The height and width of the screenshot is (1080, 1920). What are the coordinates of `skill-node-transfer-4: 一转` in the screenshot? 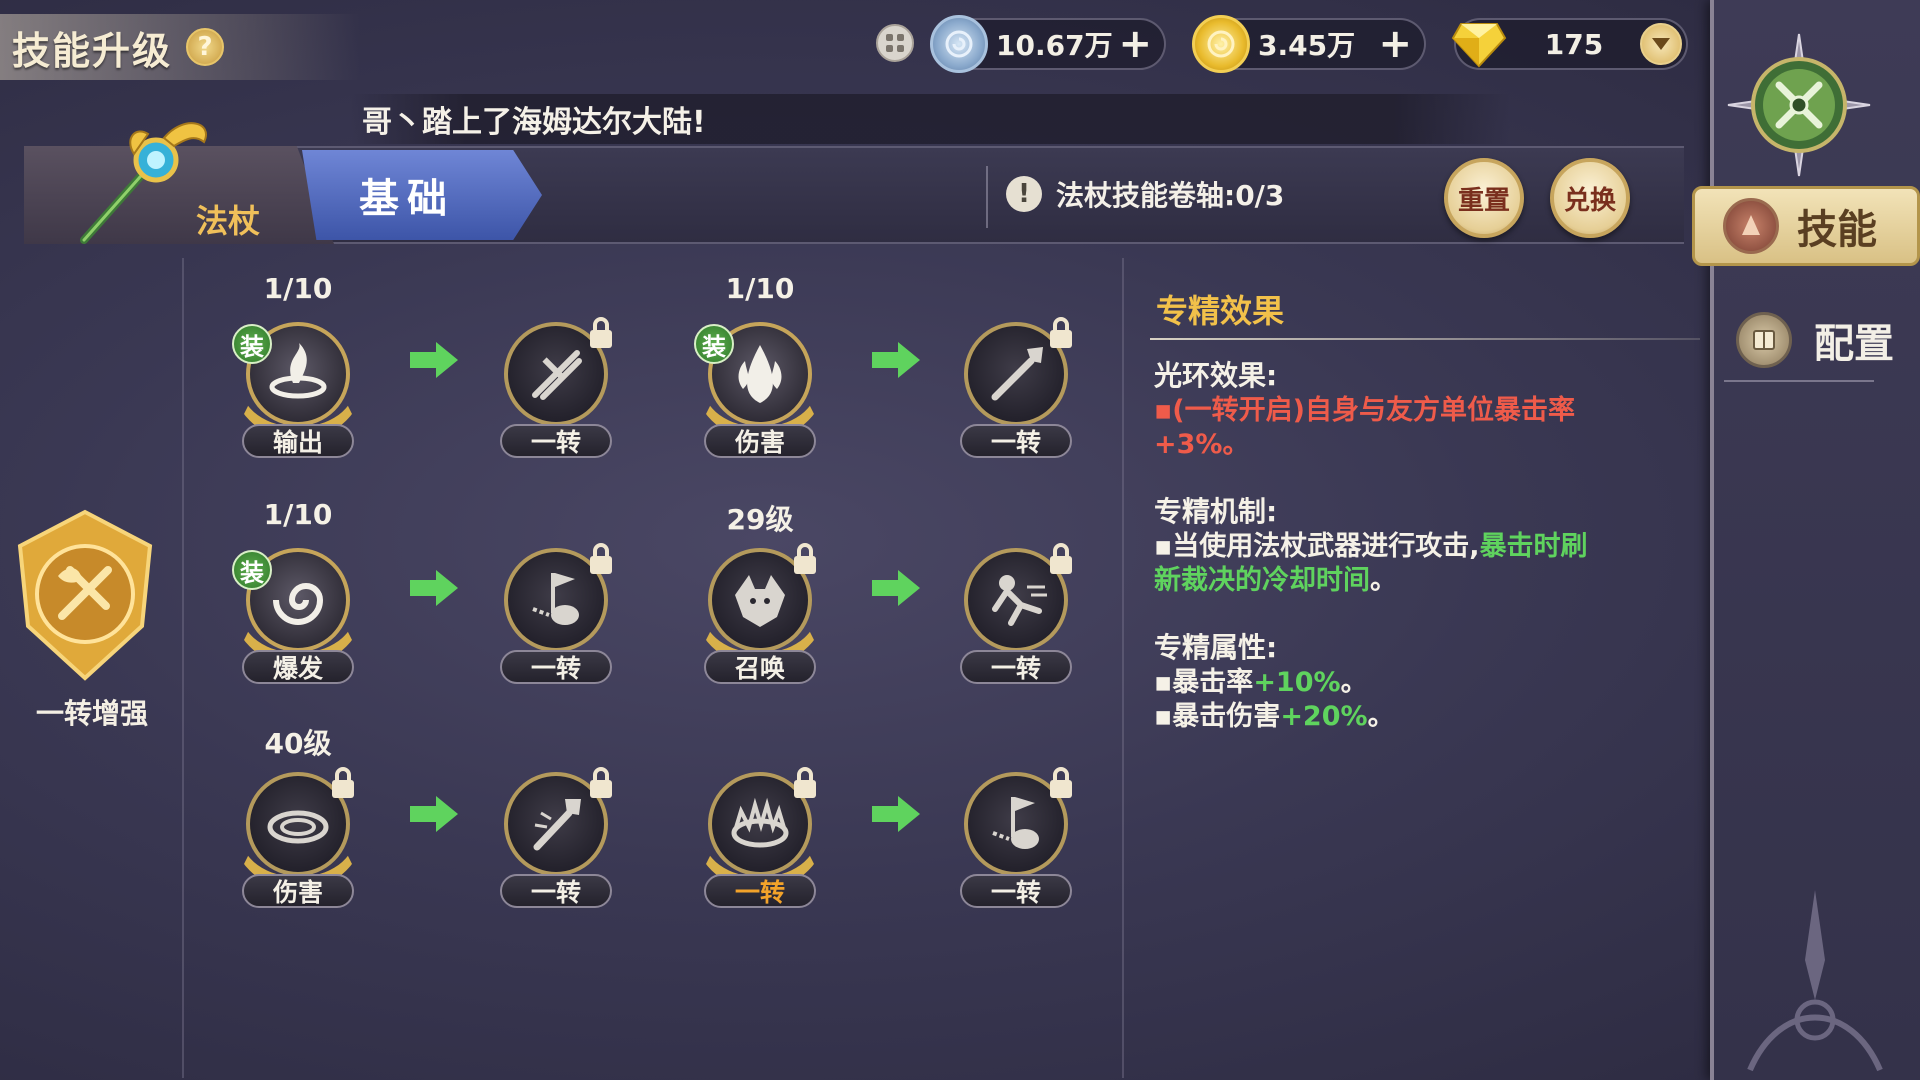 It's located at (1016, 613).